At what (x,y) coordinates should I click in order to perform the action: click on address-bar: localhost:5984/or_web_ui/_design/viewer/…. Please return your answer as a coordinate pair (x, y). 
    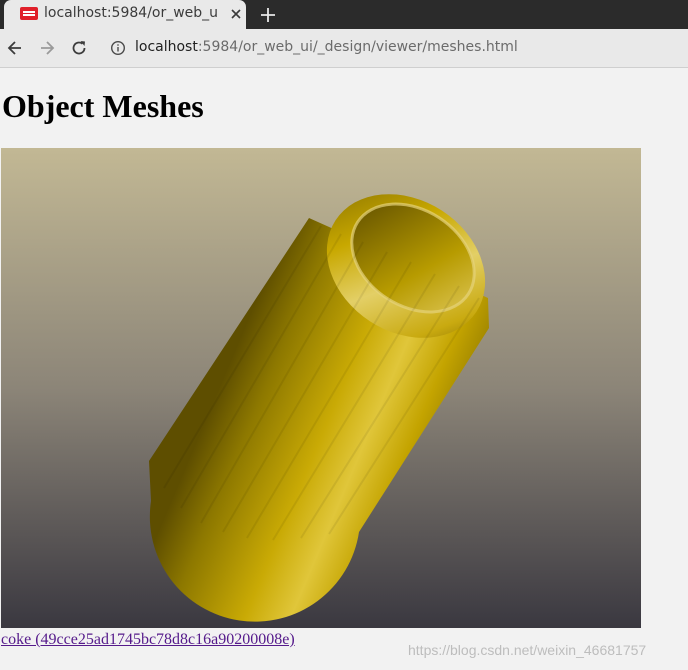
    Looking at the image, I should click on (396, 48).